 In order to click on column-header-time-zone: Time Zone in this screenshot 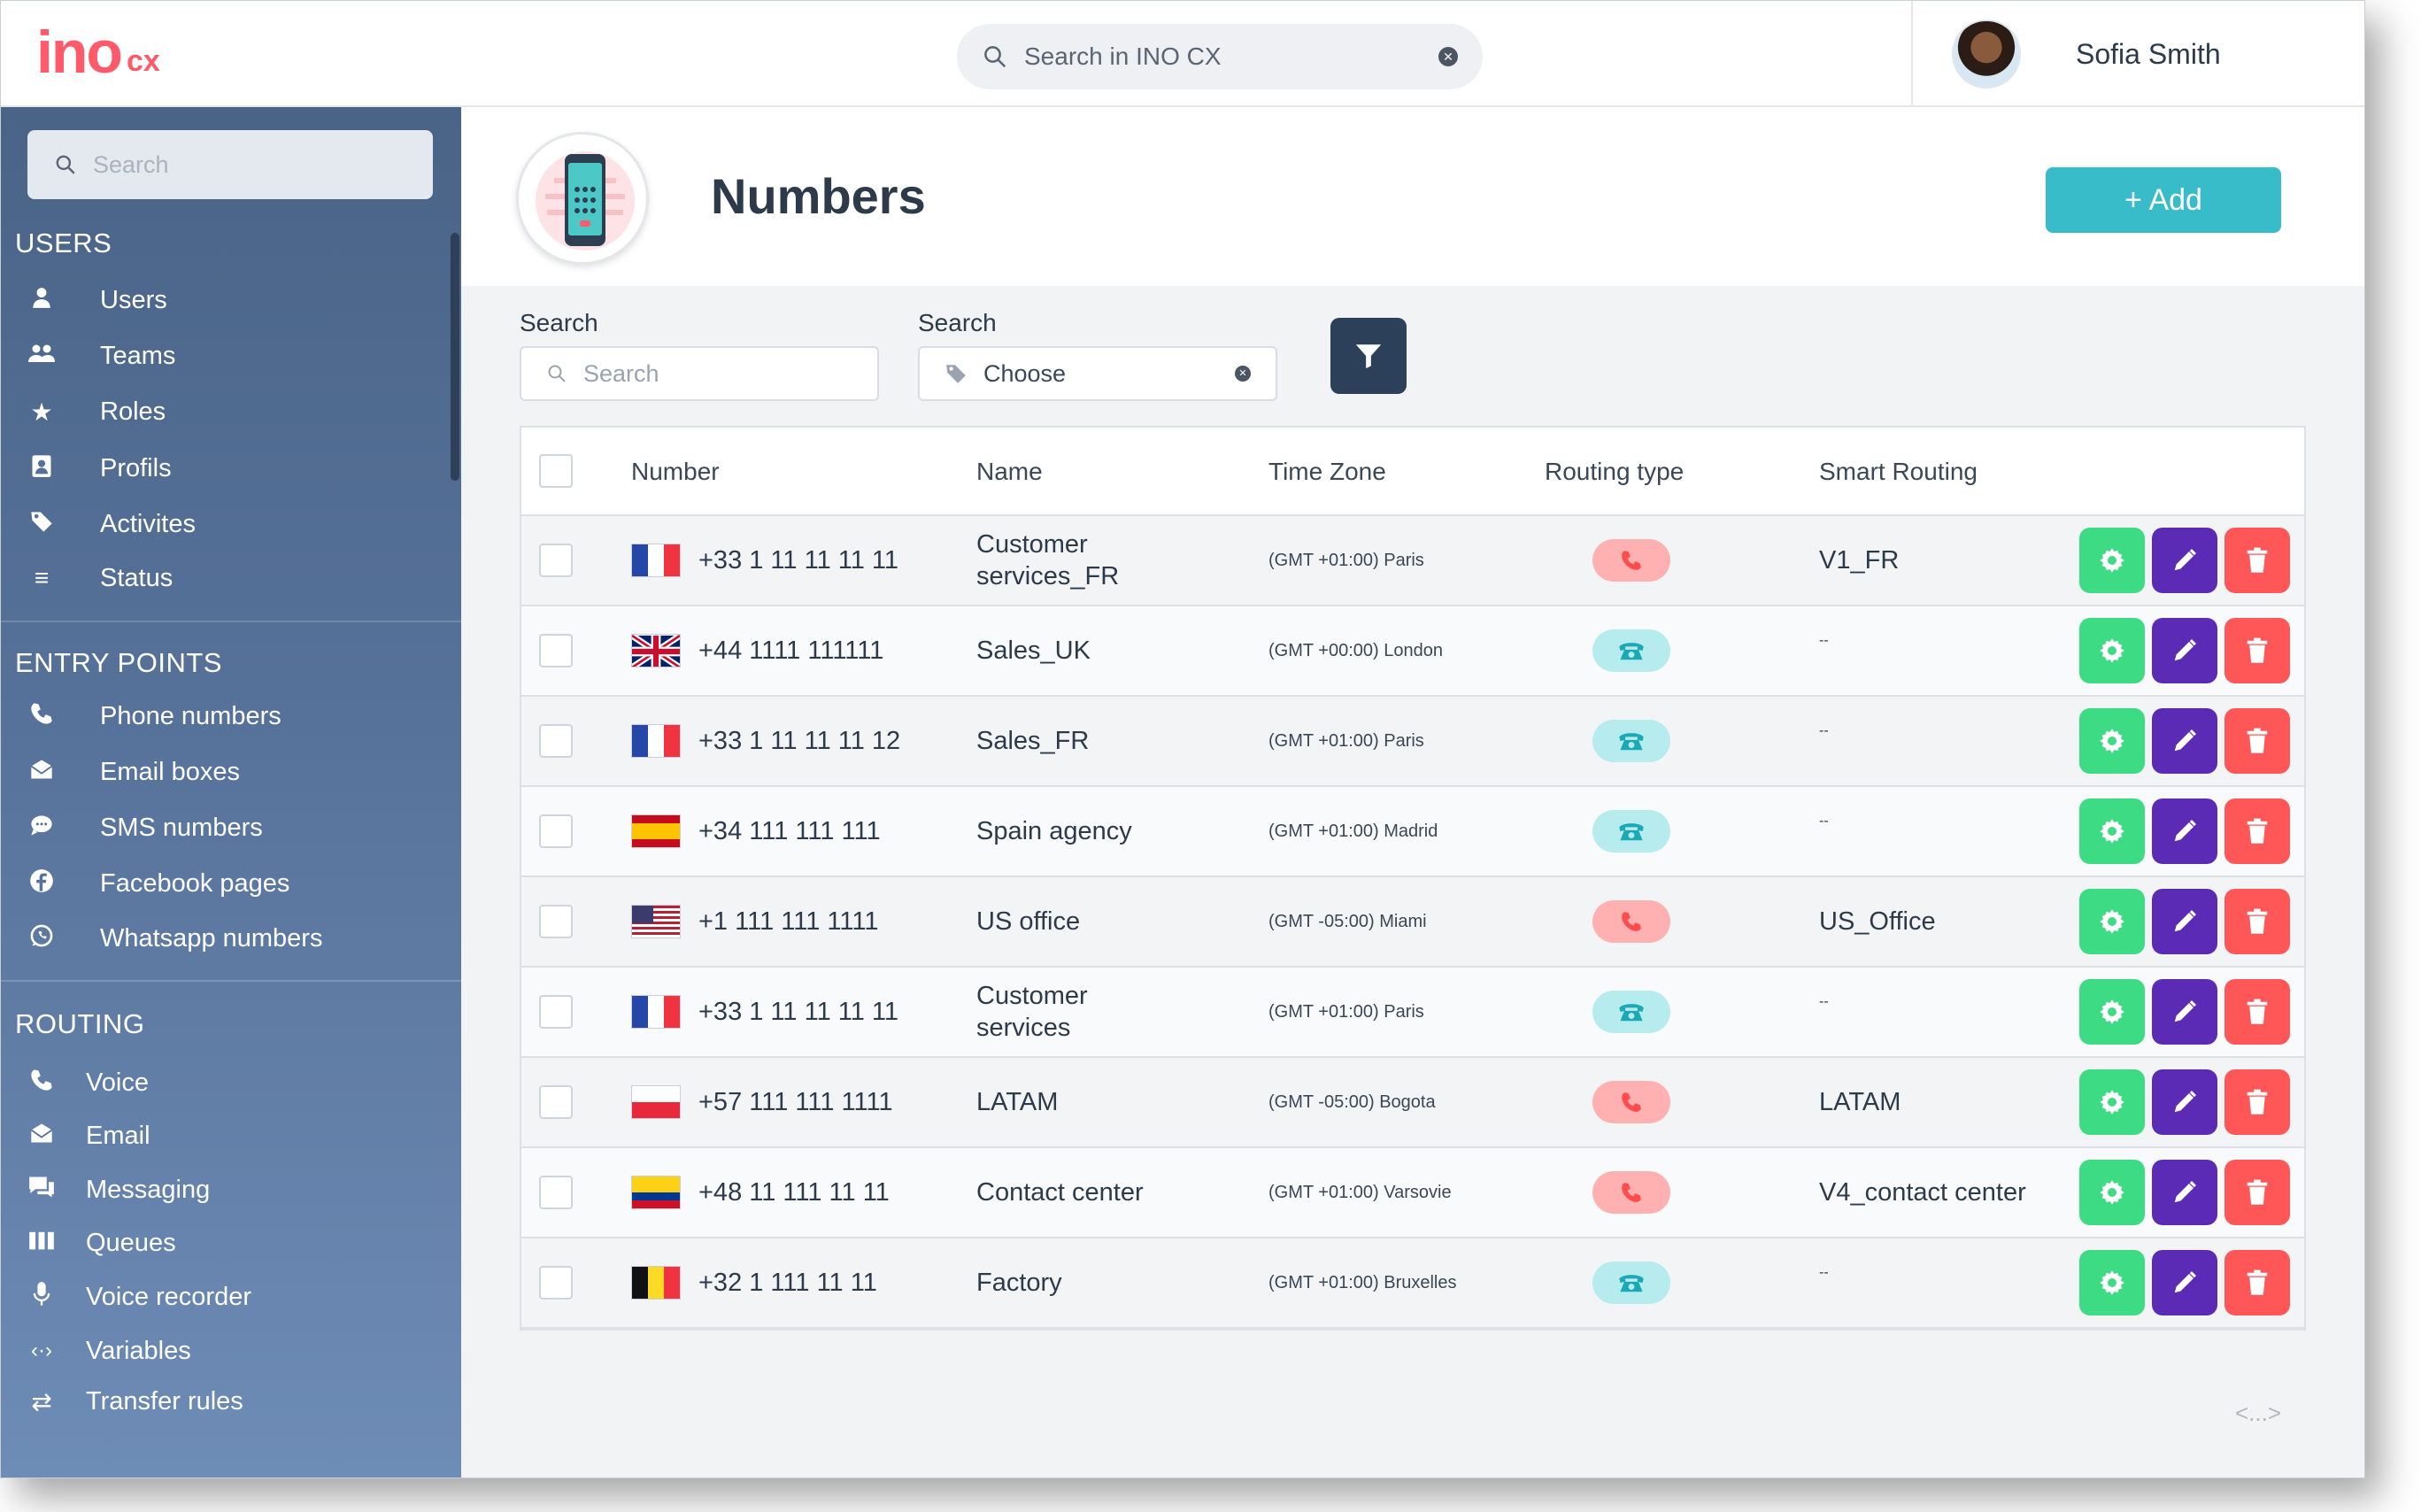, I will do `click(1327, 472)`.